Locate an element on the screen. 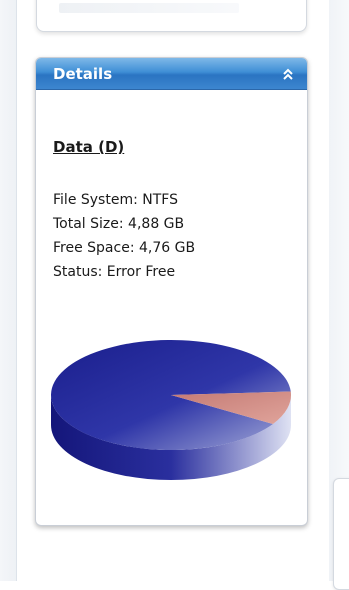 Image resolution: width=349 pixels, height=590 pixels. drive-name: Data (D) is located at coordinates (89, 147).